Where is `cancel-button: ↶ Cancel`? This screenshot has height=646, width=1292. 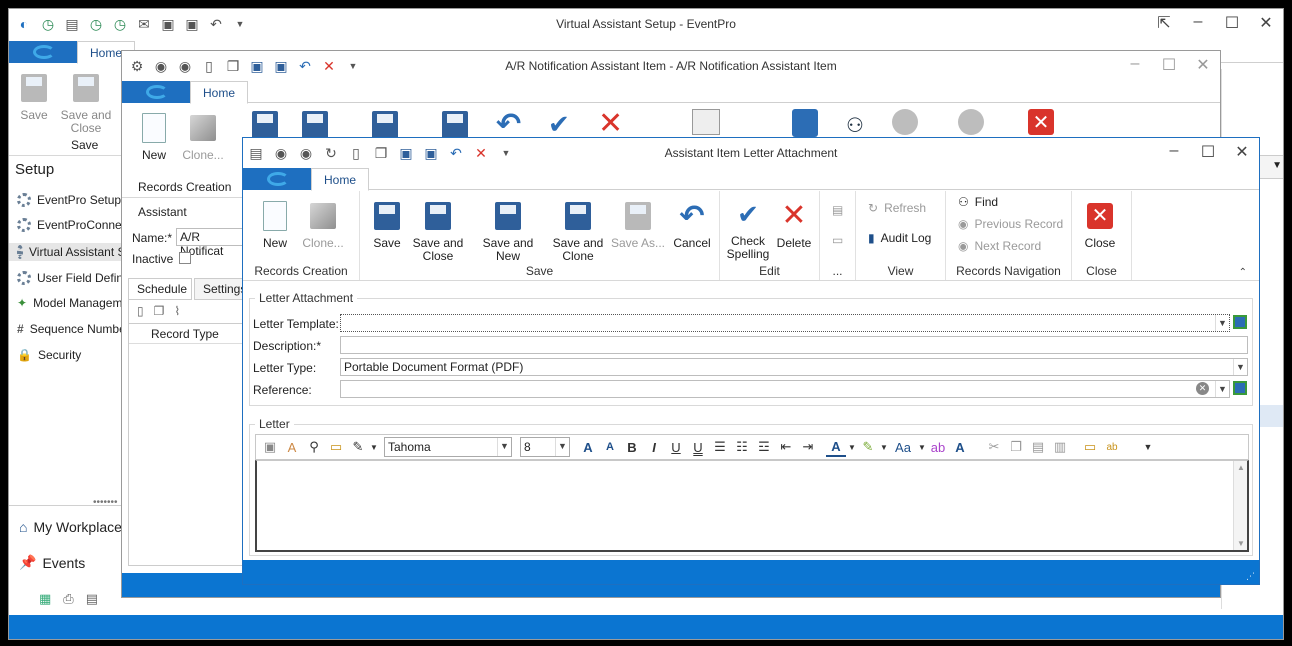
cancel-button: ↶ Cancel is located at coordinates (692, 224).